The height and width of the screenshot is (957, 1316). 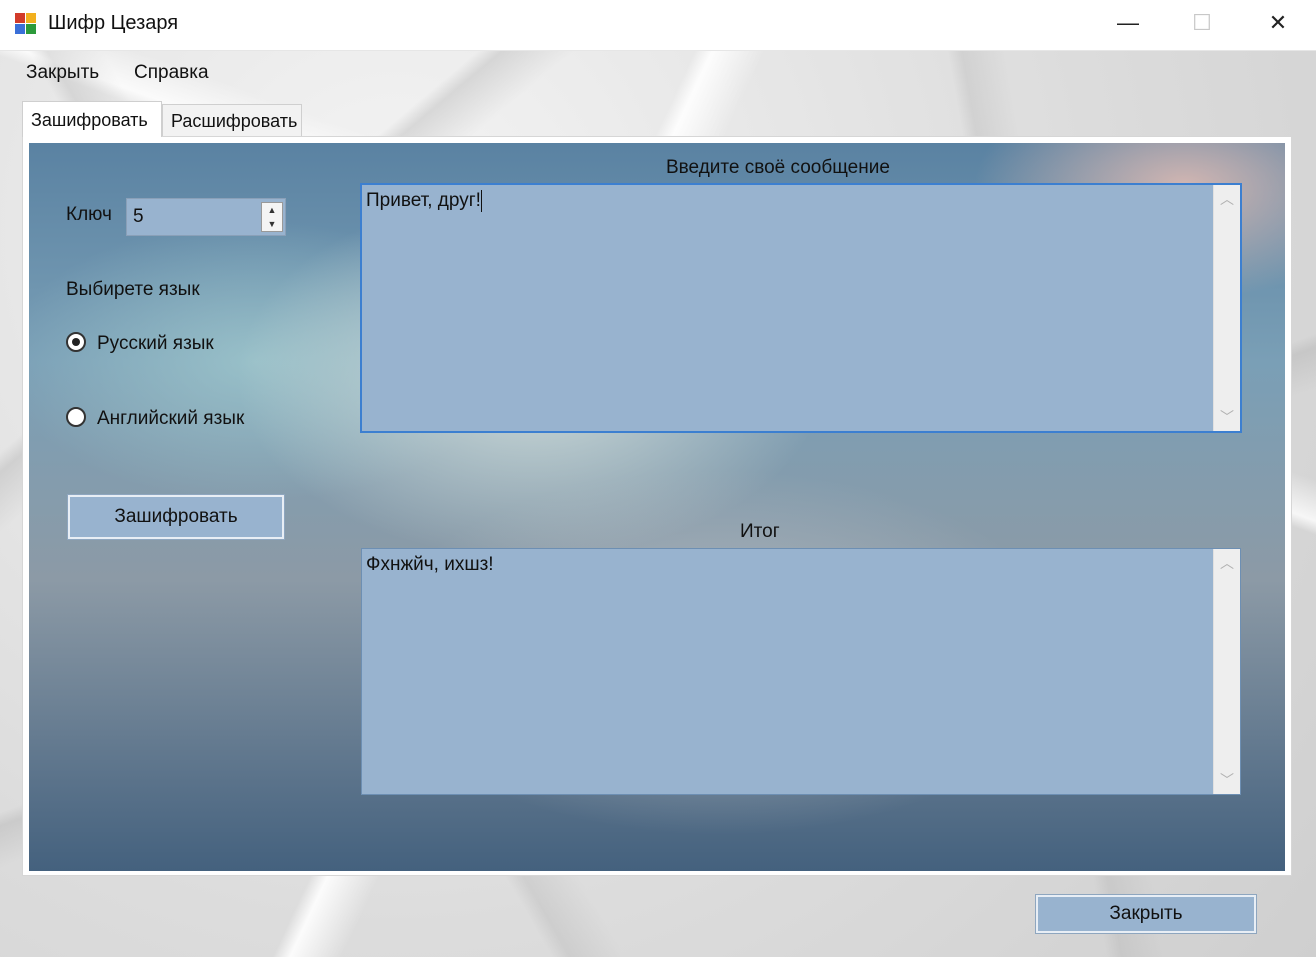 What do you see at coordinates (62, 73) in the screenshot?
I see `menu-close: Закрыть` at bounding box center [62, 73].